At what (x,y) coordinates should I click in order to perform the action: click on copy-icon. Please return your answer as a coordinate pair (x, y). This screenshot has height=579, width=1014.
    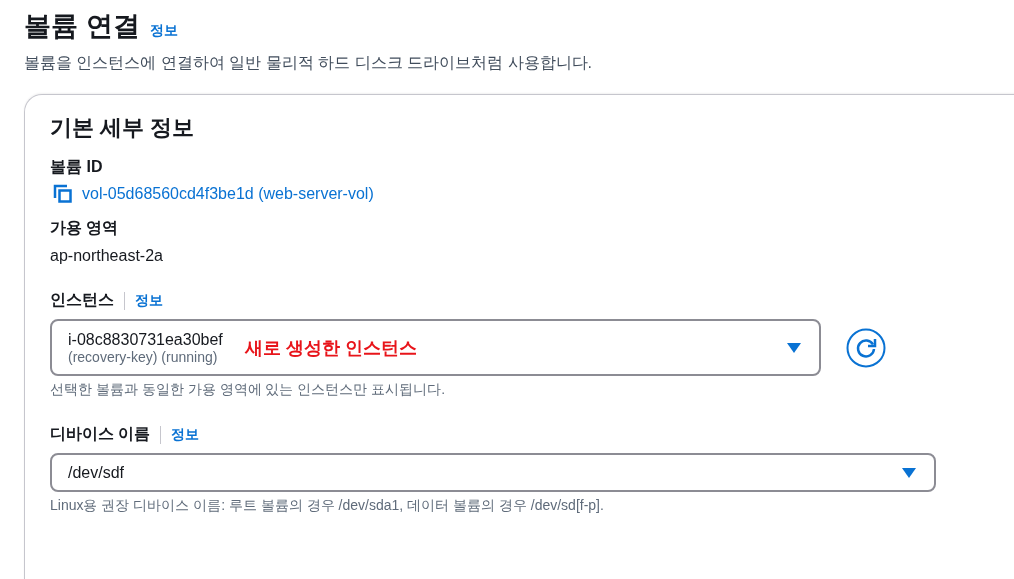
    Looking at the image, I should click on (63, 194).